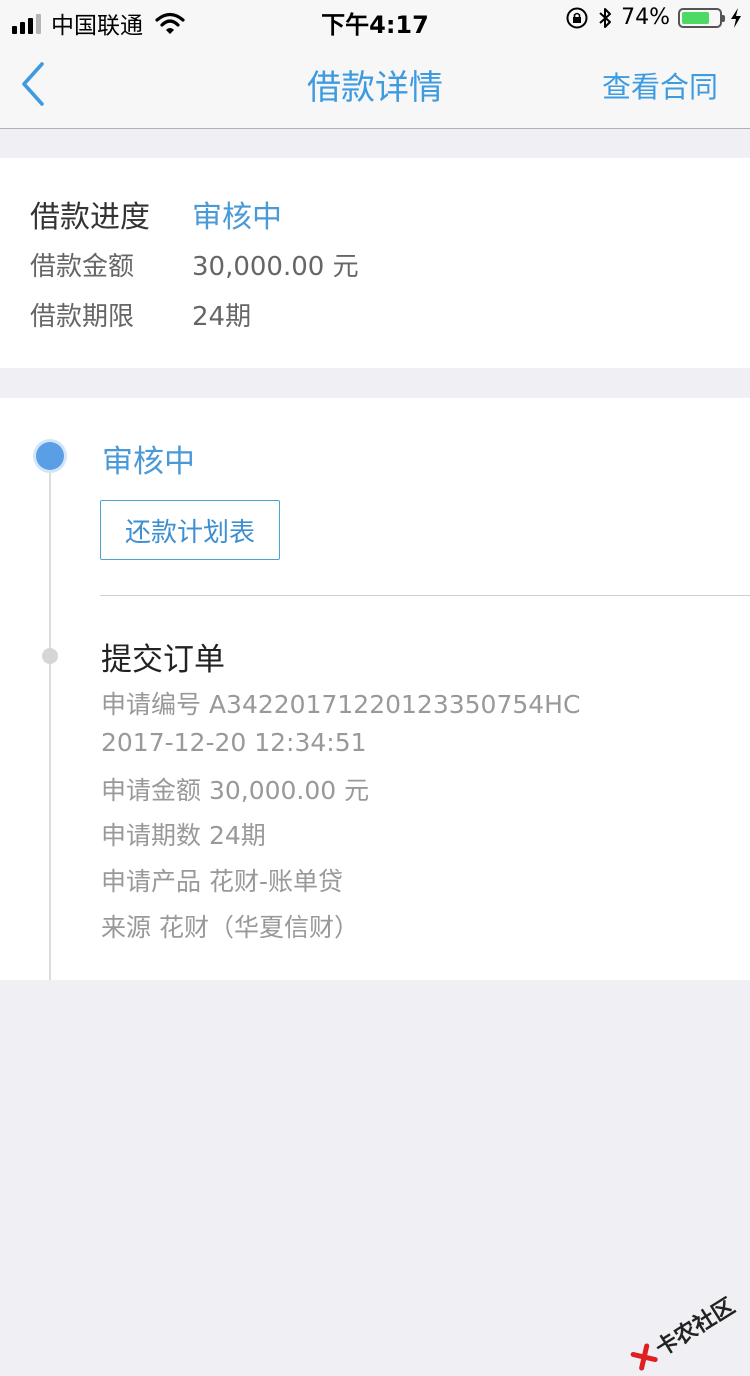 This screenshot has width=750, height=1376. What do you see at coordinates (645, 17) in the screenshot?
I see `battery-percent: 74%` at bounding box center [645, 17].